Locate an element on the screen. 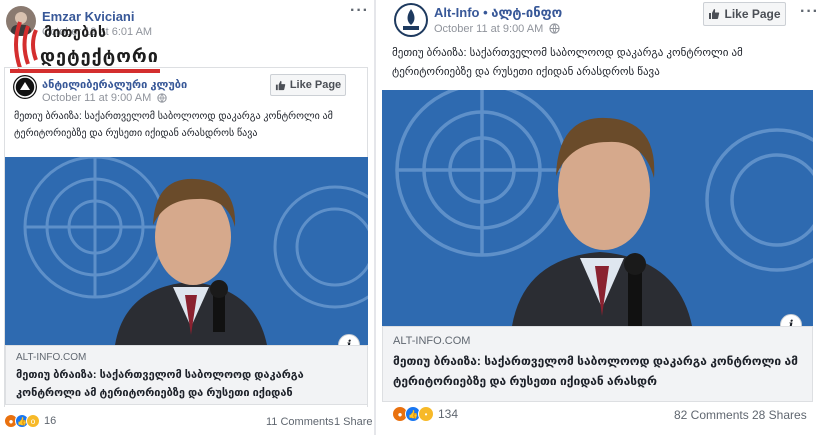 This screenshot has width=824, height=435. reactions-summary: ● 👍 • 134 is located at coordinates (425, 414).